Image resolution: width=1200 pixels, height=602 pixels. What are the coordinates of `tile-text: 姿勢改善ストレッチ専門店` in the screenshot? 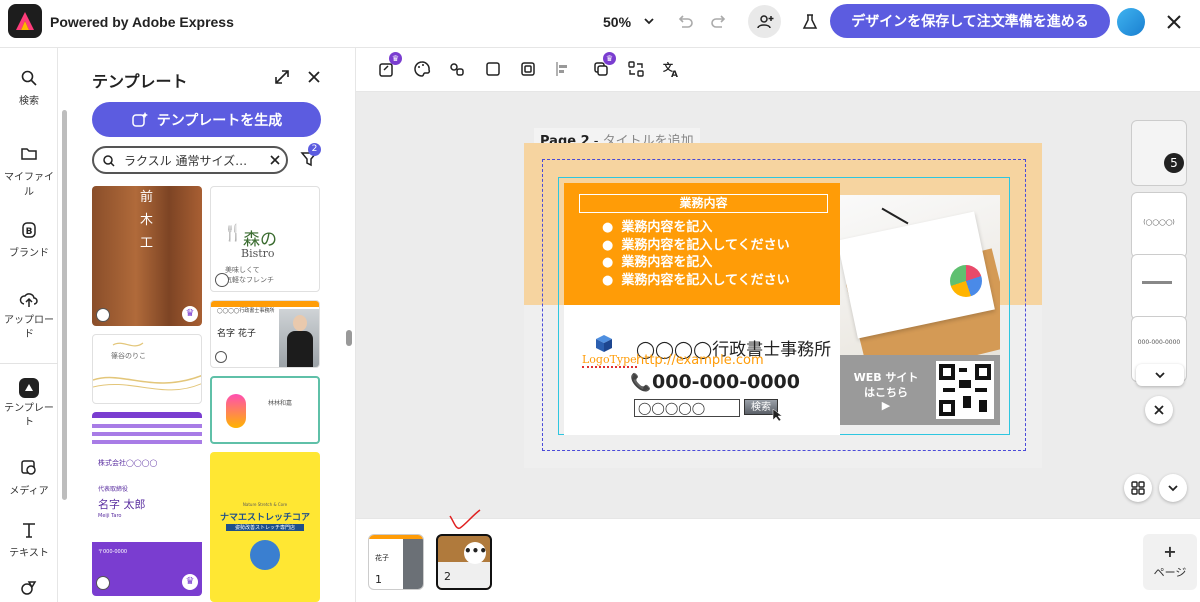 It's located at (265, 527).